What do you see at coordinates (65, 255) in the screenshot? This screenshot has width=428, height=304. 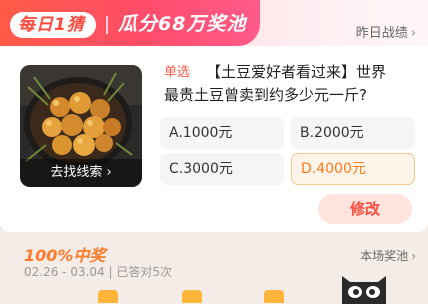 I see `reward-title: 100%中奖` at bounding box center [65, 255].